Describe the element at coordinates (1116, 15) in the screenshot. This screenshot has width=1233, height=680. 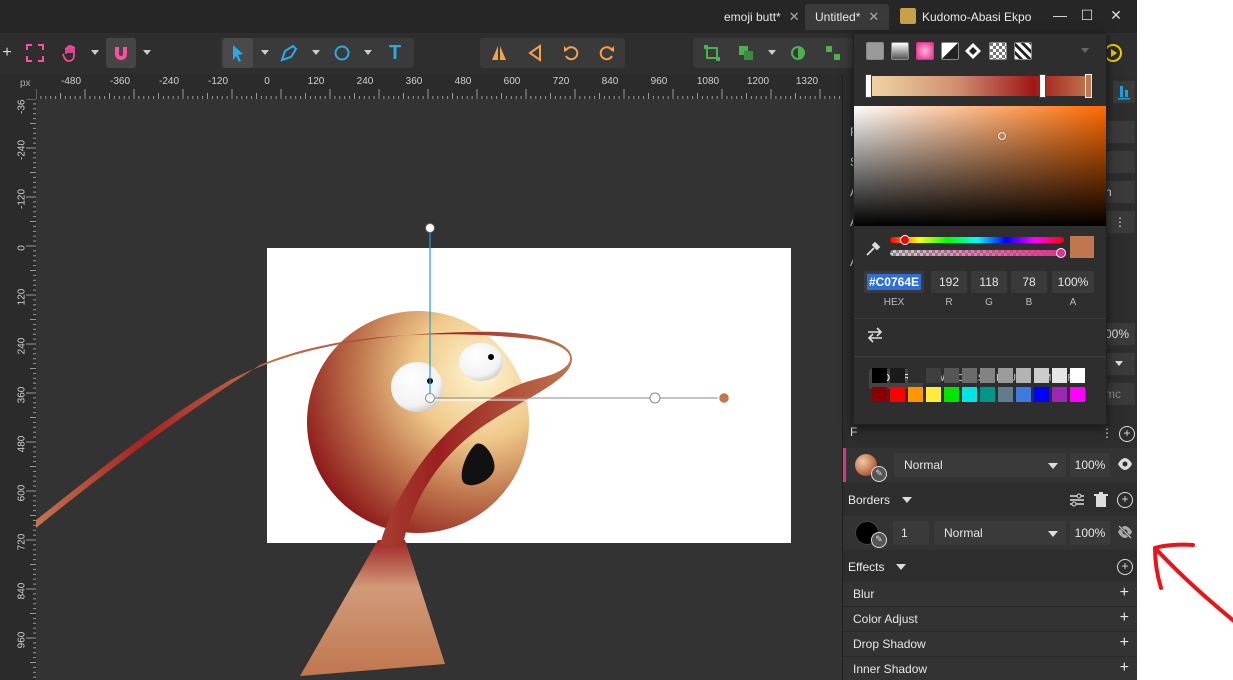
I see `close-window-button: ✕` at that location.